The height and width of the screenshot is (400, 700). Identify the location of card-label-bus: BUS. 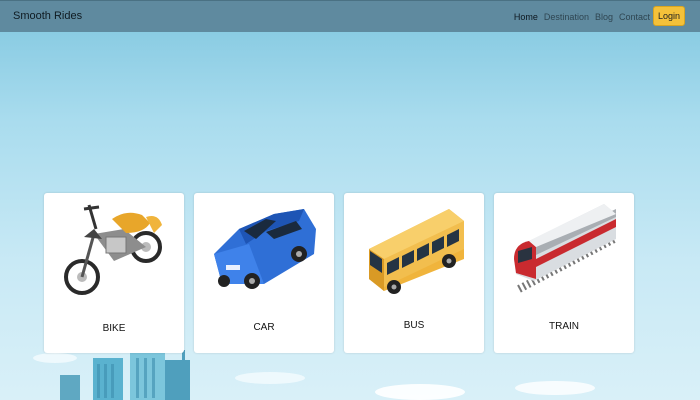
(414, 325).